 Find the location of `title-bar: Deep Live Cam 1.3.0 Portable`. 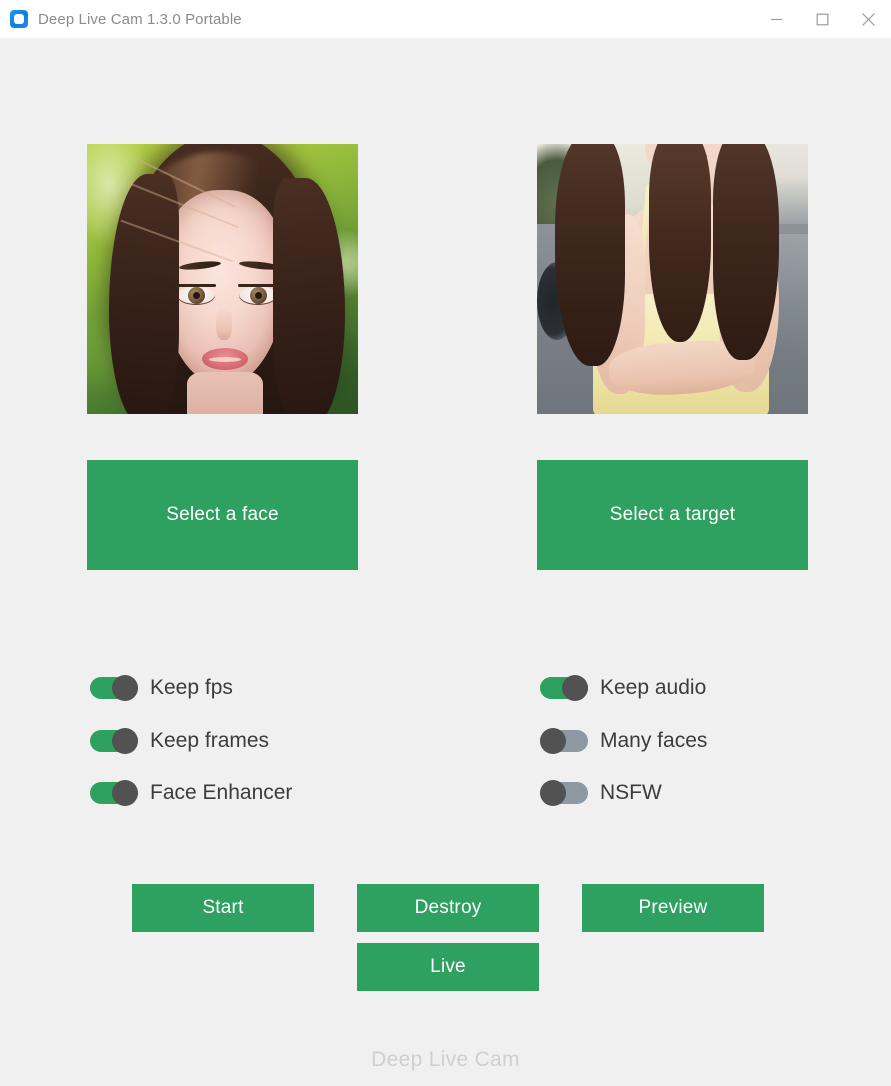

title-bar: Deep Live Cam 1.3.0 Portable is located at coordinates (445, 19).